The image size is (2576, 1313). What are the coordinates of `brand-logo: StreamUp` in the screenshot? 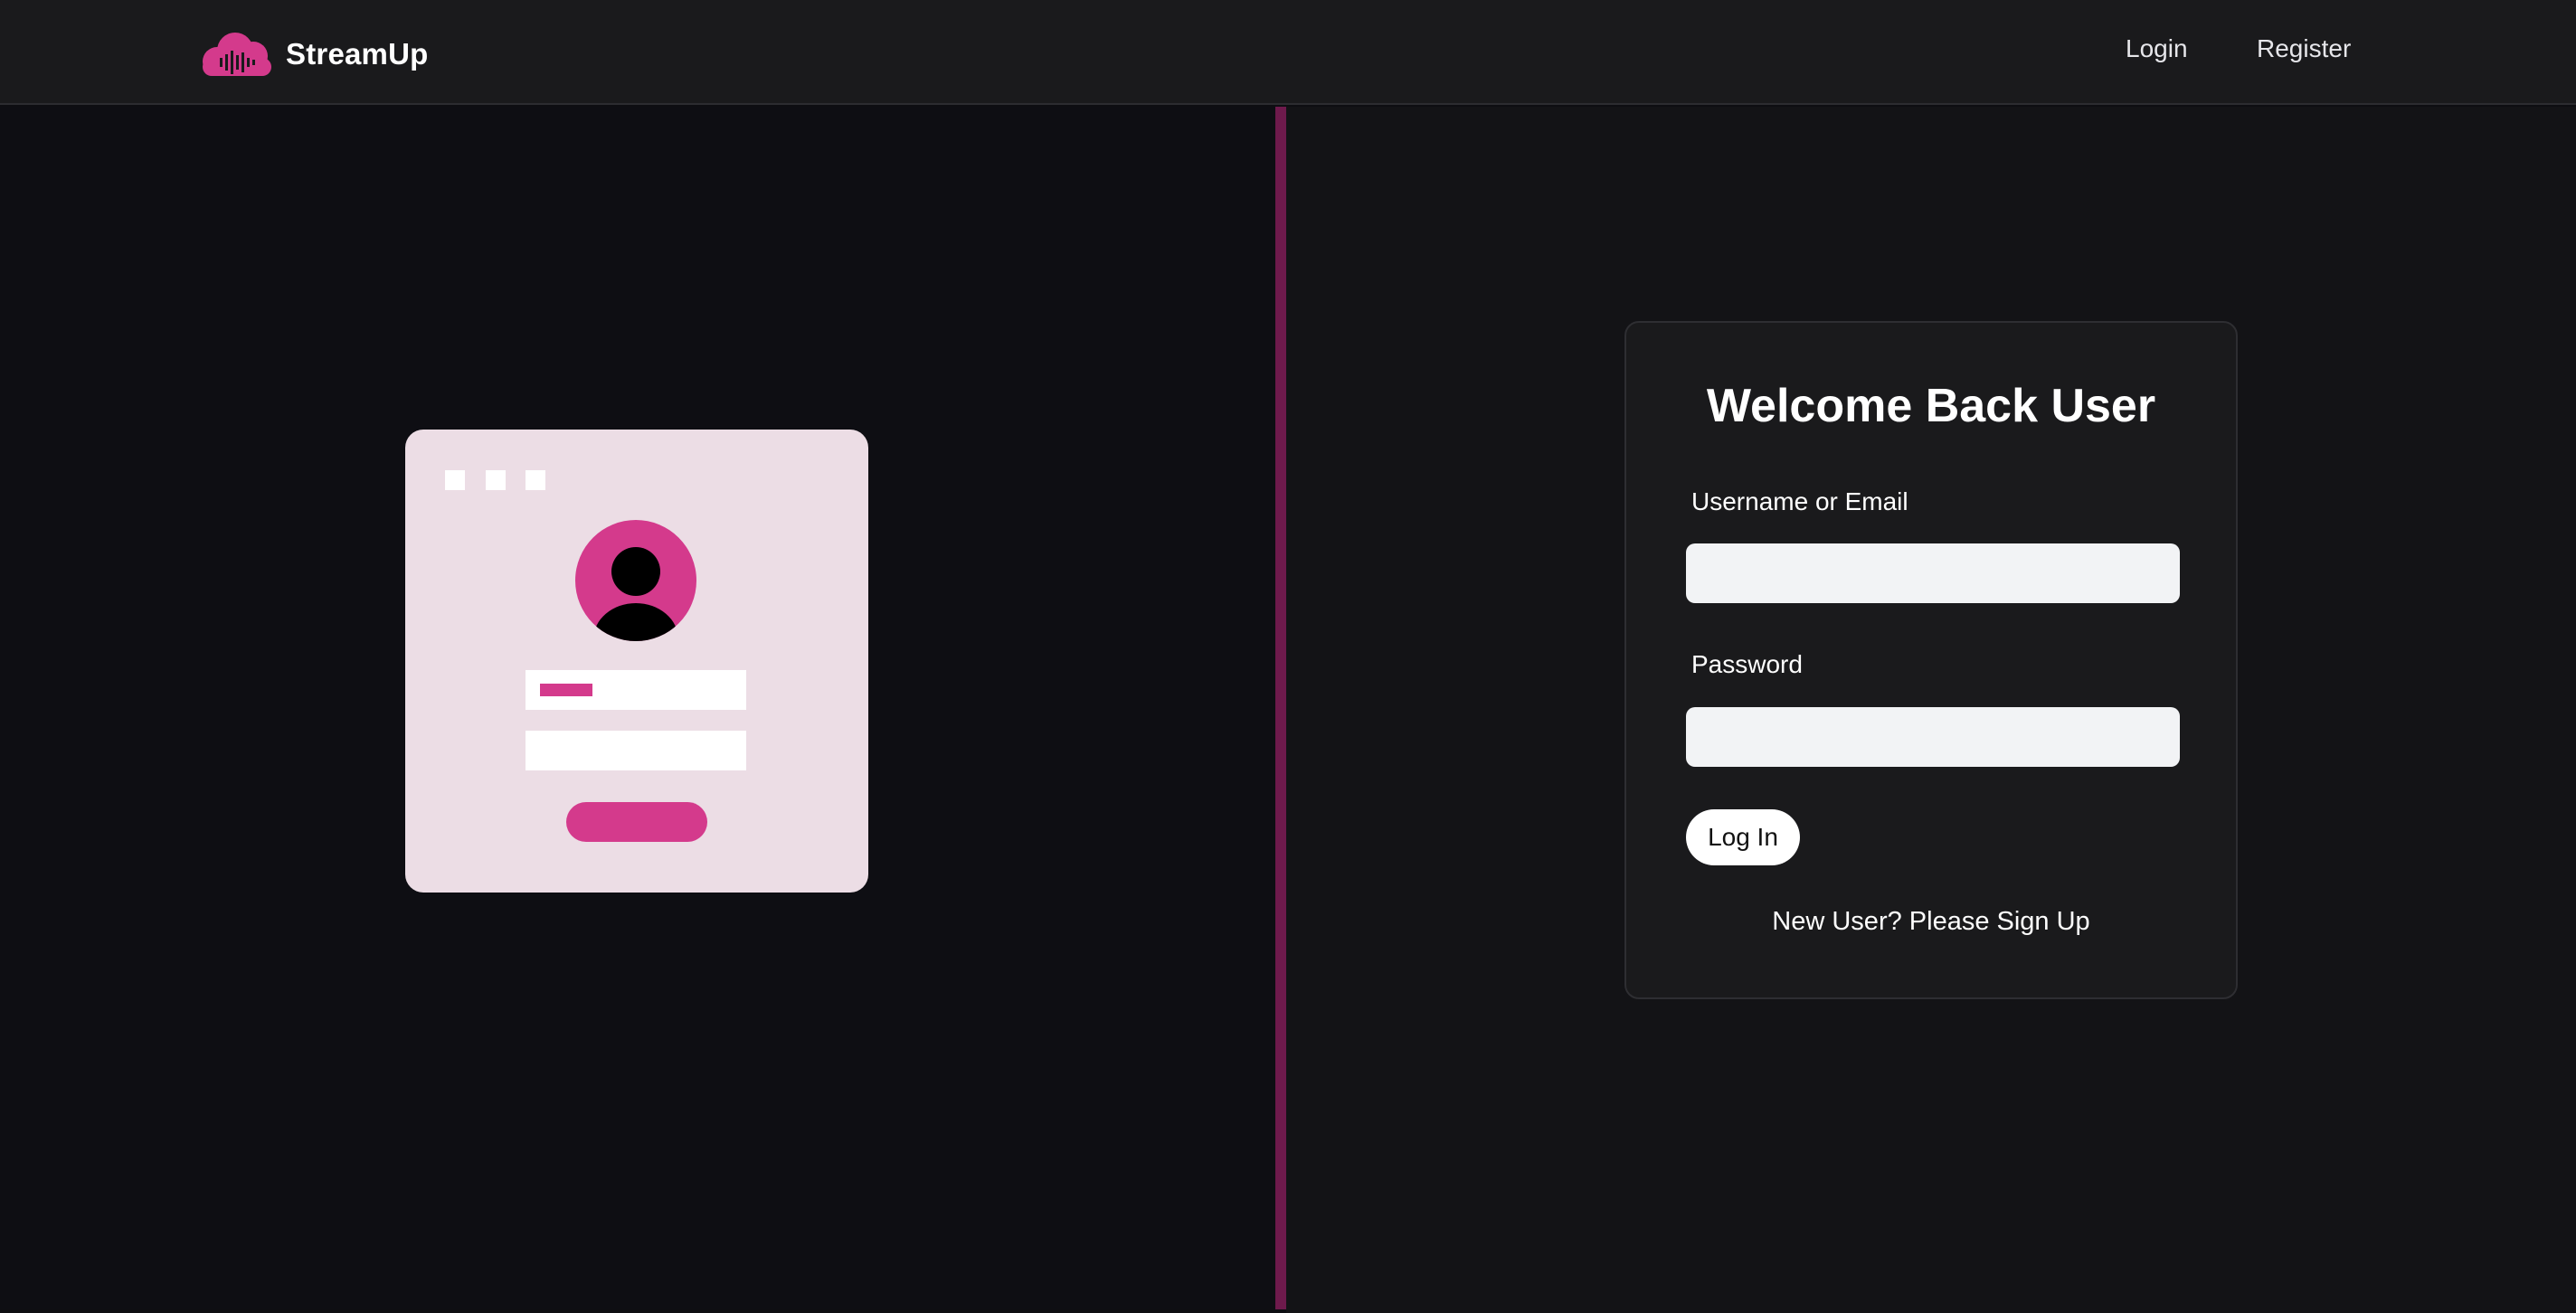 It's located at (312, 54).